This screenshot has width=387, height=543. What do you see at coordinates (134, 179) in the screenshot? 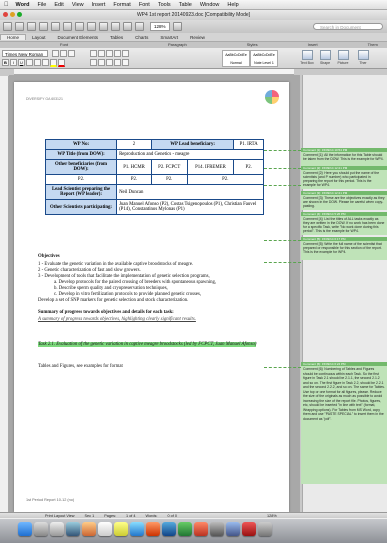
I see `p-cell-2: P2.` at bounding box center [134, 179].